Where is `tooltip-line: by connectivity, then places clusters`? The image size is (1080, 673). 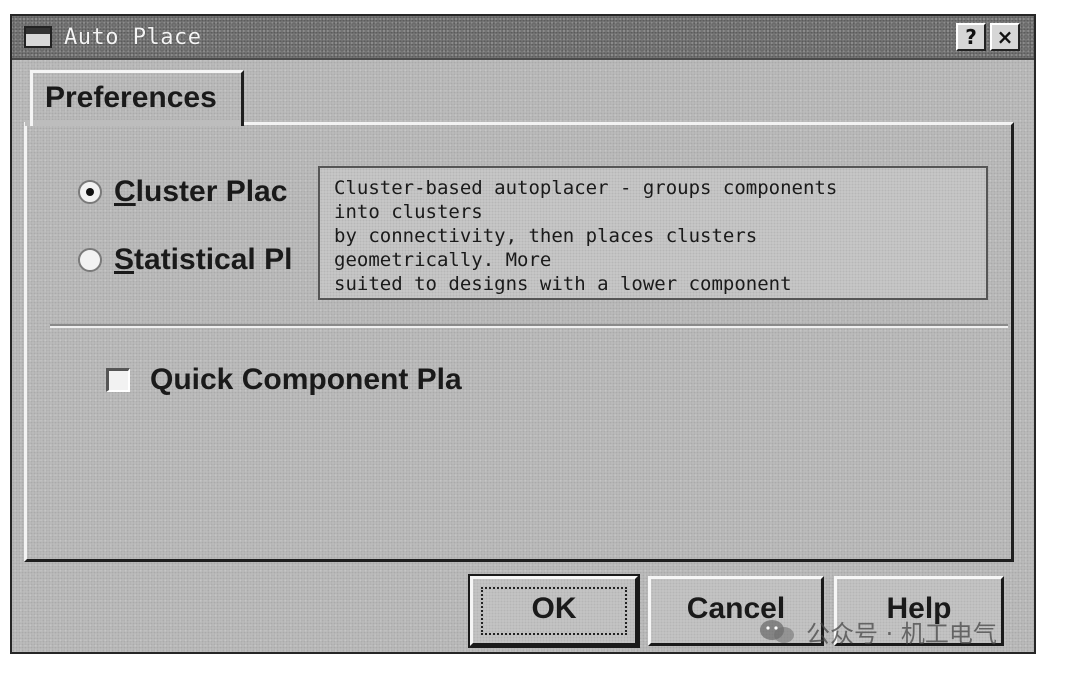 tooltip-line: by connectivity, then places clusters is located at coordinates (546, 236).